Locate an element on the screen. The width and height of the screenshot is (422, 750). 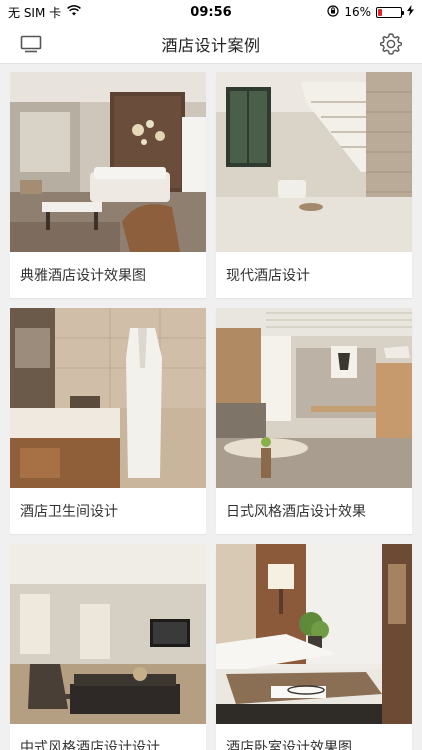
nav-bar: 酒店设计案例 is located at coordinates (211, 44).